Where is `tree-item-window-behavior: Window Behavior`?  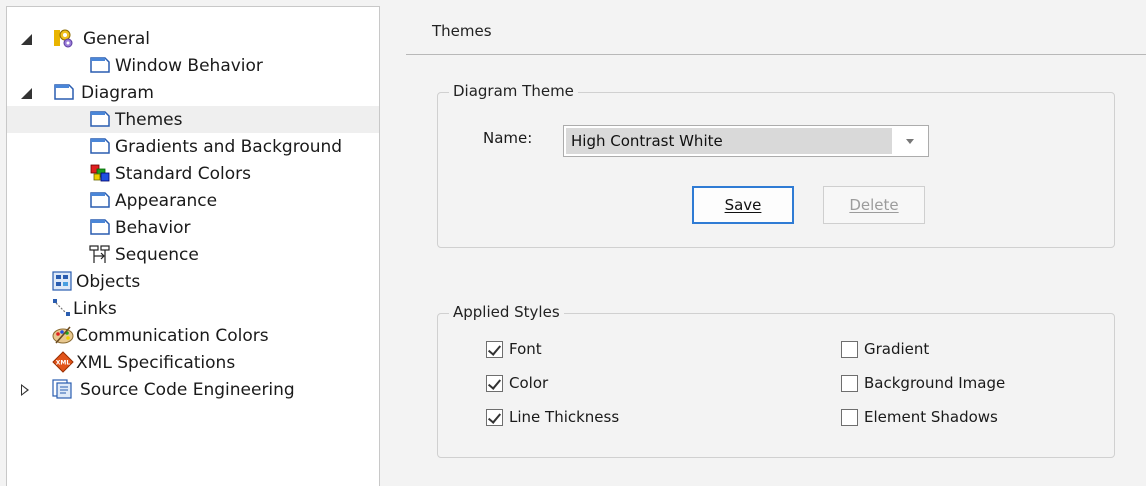
tree-item-window-behavior: Window Behavior is located at coordinates (193, 65).